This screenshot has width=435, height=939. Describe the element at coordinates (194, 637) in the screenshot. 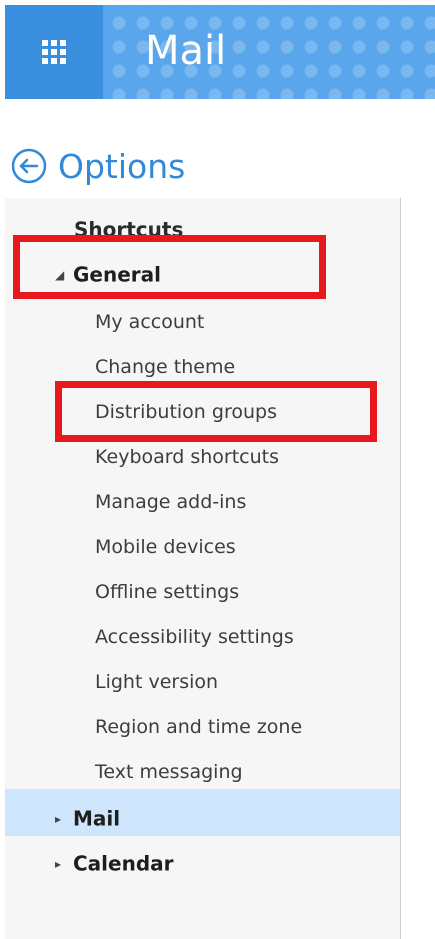

I see `nav-item-accessibility-settings: Accessibility settings` at that location.